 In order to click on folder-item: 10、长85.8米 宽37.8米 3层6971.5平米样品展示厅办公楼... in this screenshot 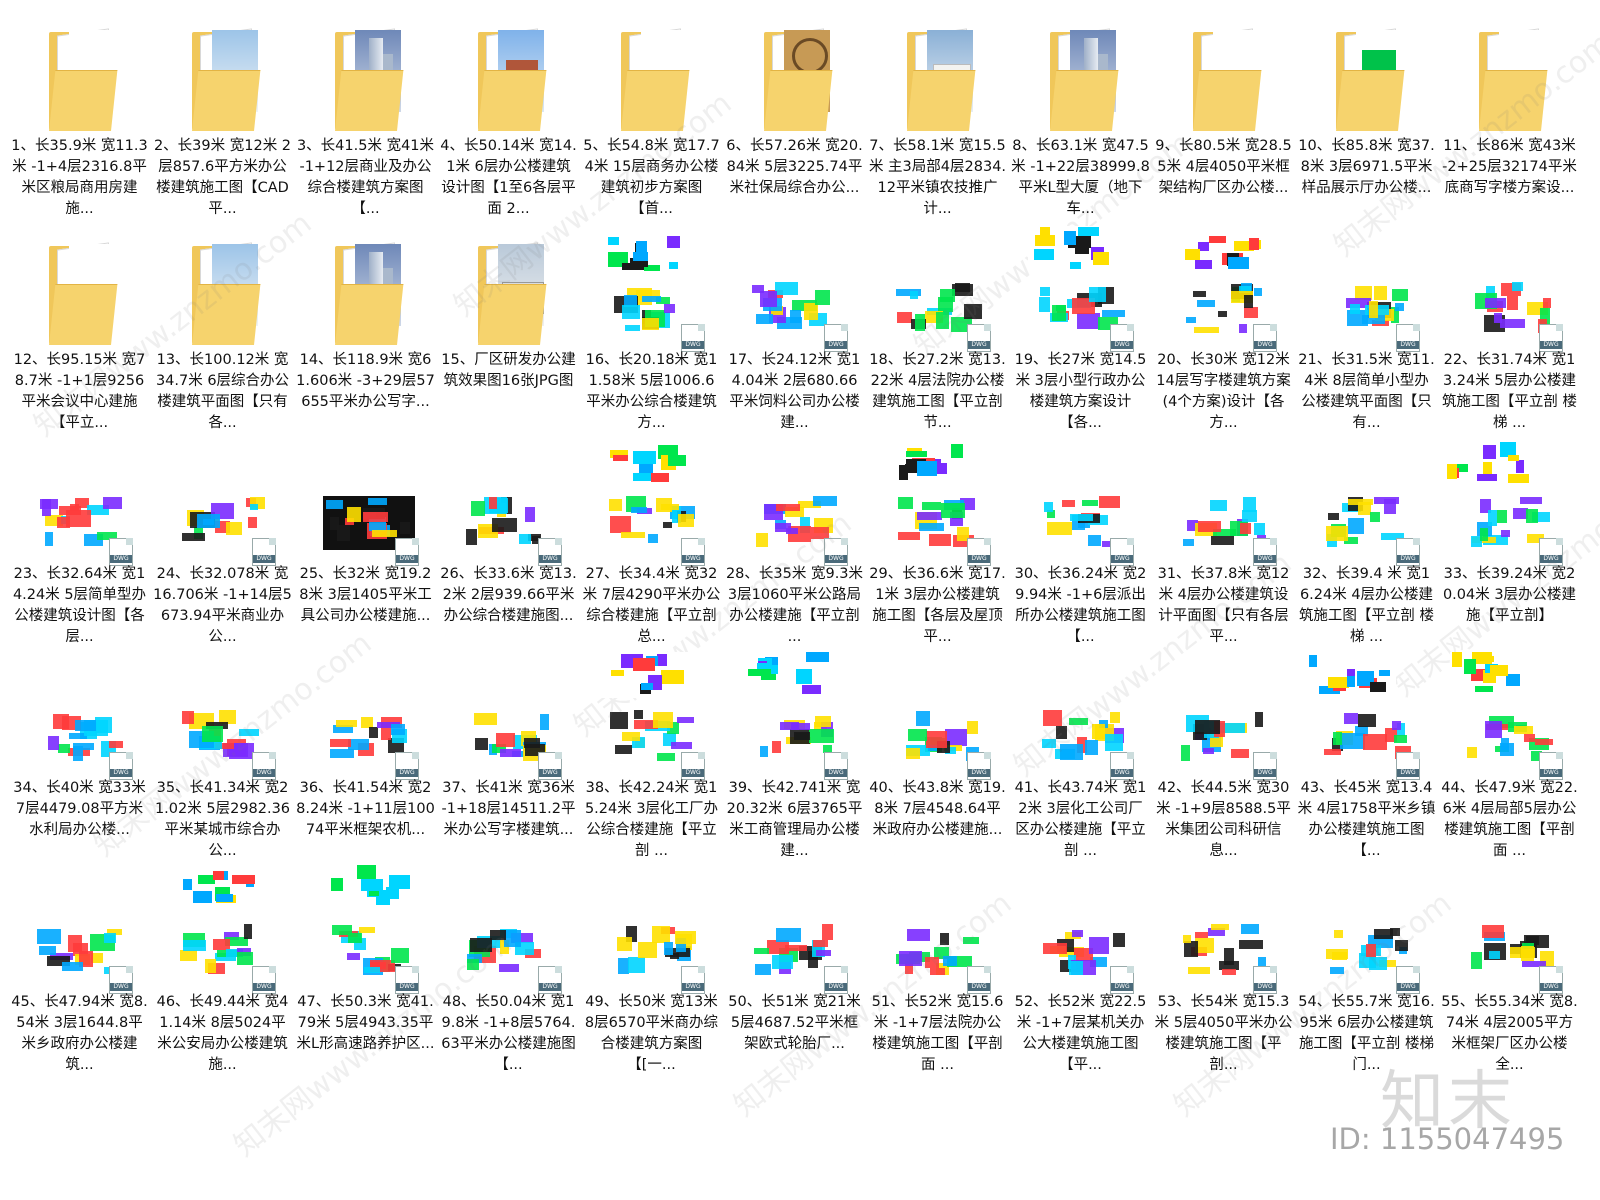, I will do `click(1366, 129)`.